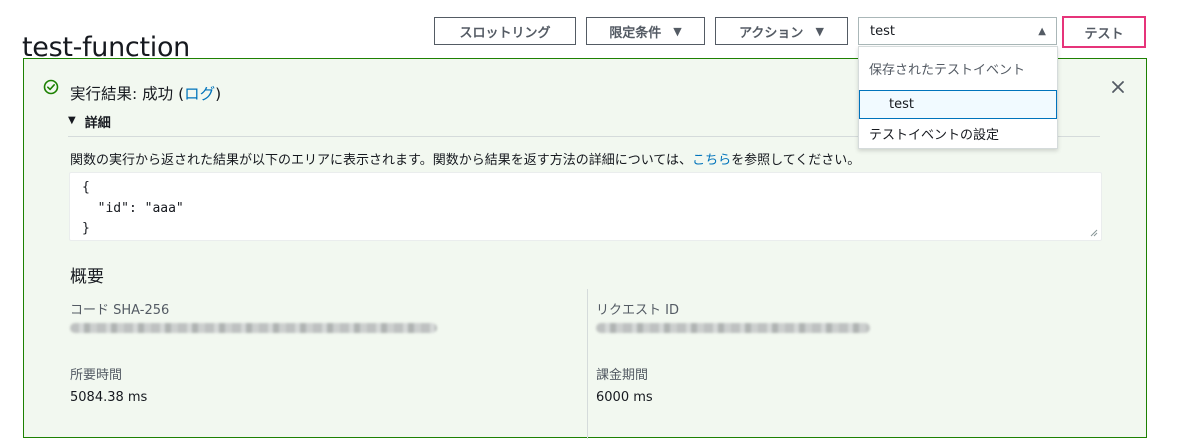  I want to click on redacted-request-id-value, so click(733, 328).